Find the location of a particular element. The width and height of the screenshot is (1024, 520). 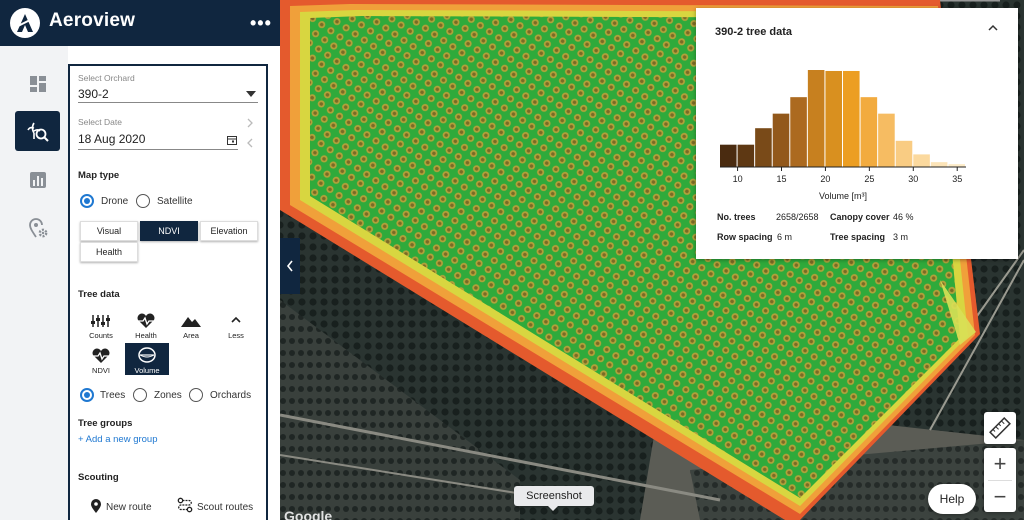

health-label: Health is located at coordinates (146, 335).